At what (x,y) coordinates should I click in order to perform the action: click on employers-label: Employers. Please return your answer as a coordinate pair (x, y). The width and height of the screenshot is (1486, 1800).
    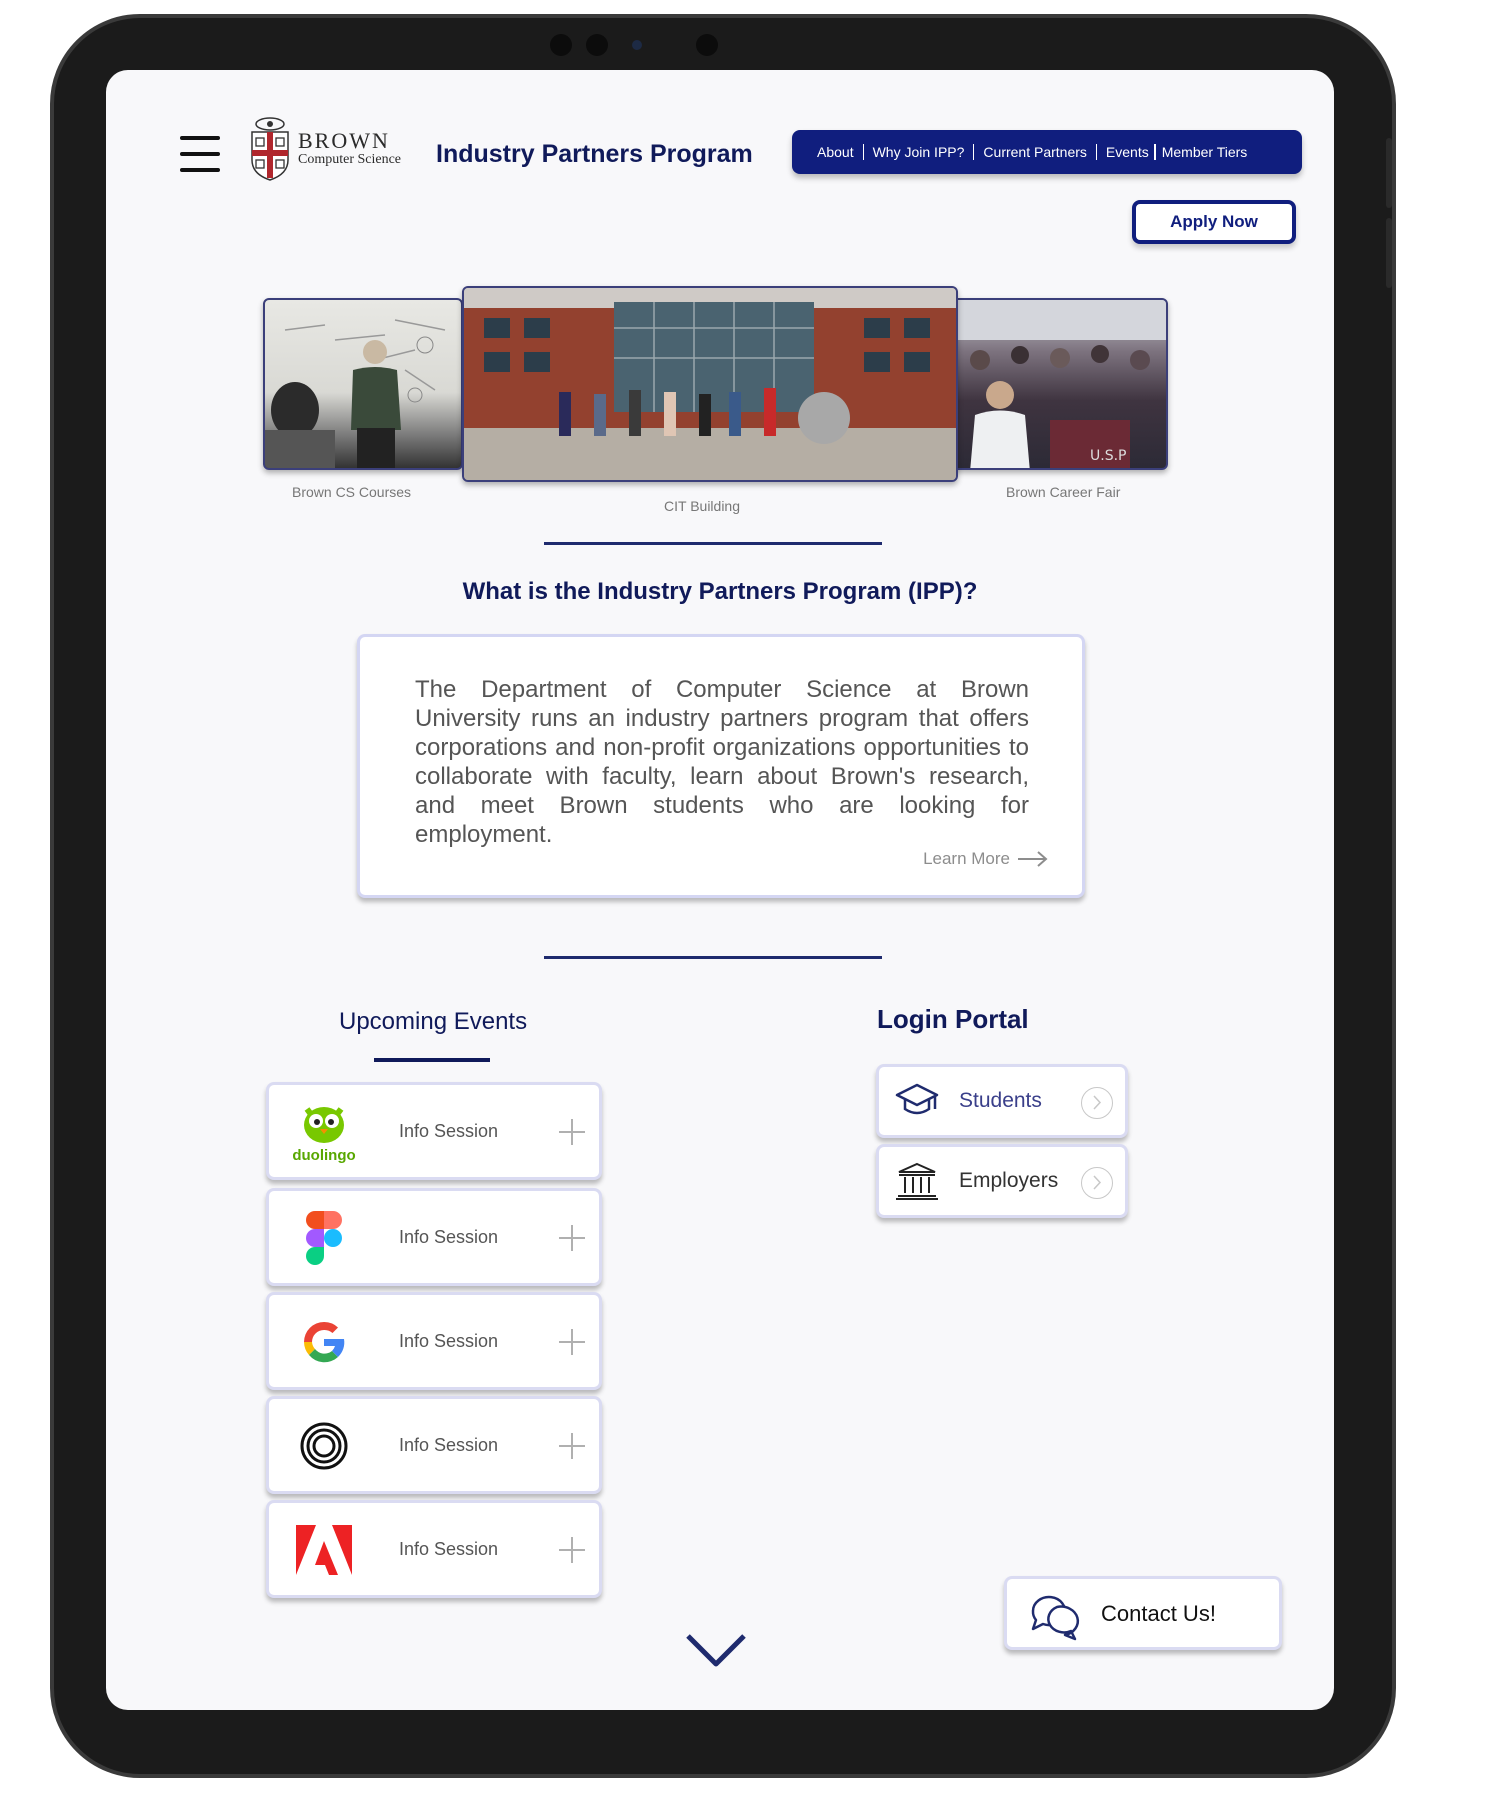
    Looking at the image, I should click on (1009, 1180).